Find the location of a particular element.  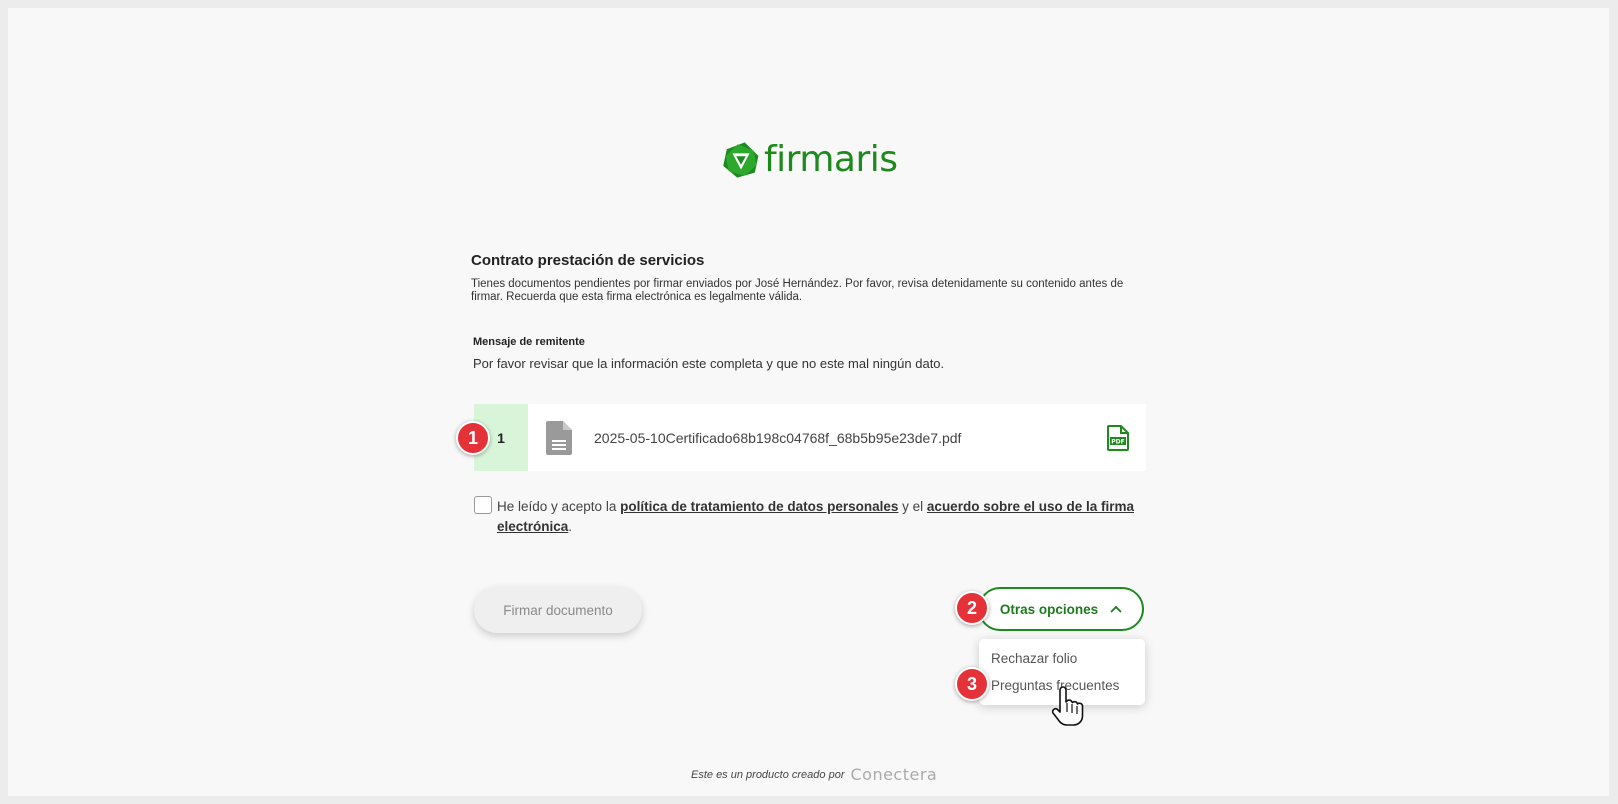

step-badge-1: 1 is located at coordinates (473, 438).